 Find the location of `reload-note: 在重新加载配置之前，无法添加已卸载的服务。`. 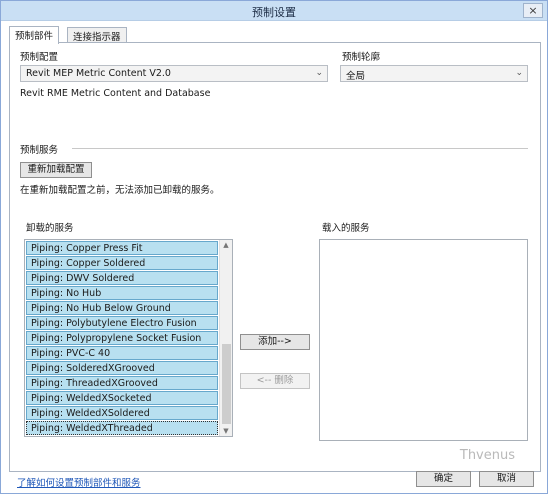

reload-note: 在重新加载配置之前，无法添加已卸载的服务。 is located at coordinates (120, 190).